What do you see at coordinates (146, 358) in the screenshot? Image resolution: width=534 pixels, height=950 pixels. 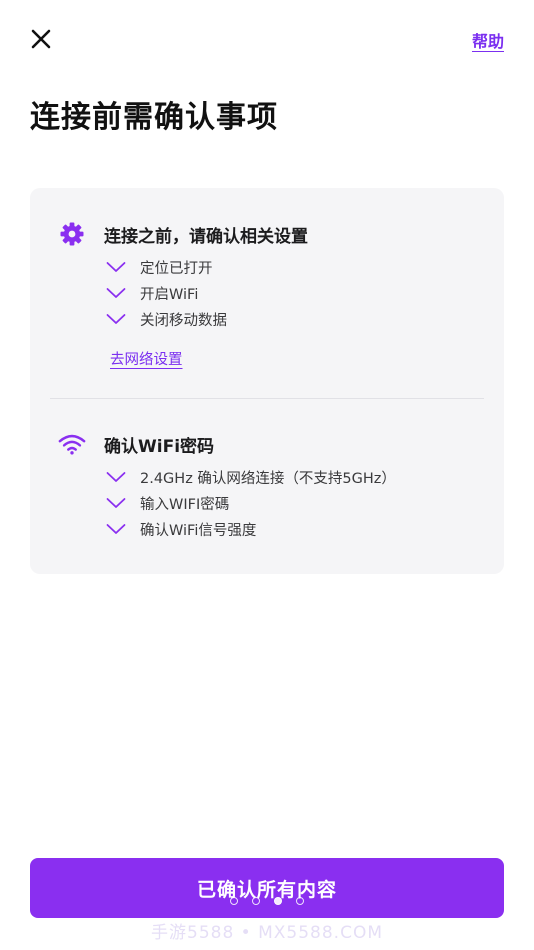 I see `network-settings-link: 去网络设置` at bounding box center [146, 358].